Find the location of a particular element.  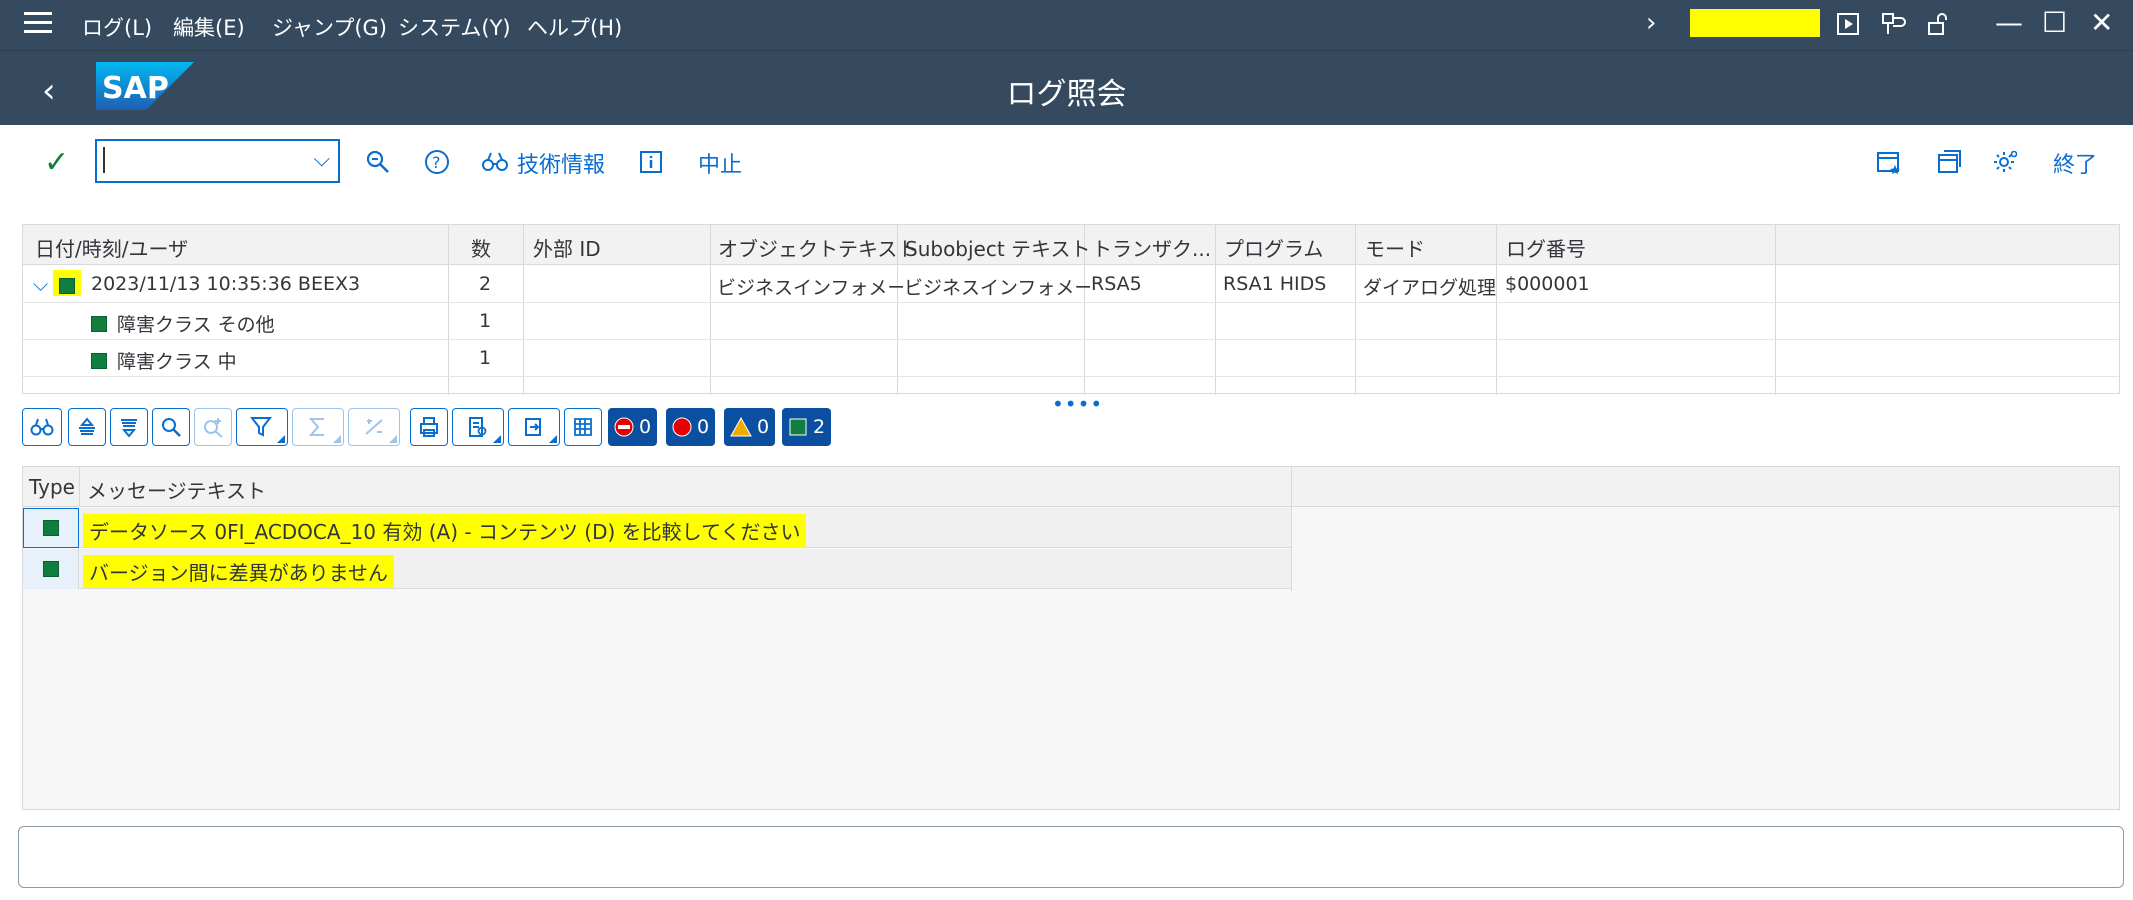

filter-error-button: 0 is located at coordinates (633, 427).